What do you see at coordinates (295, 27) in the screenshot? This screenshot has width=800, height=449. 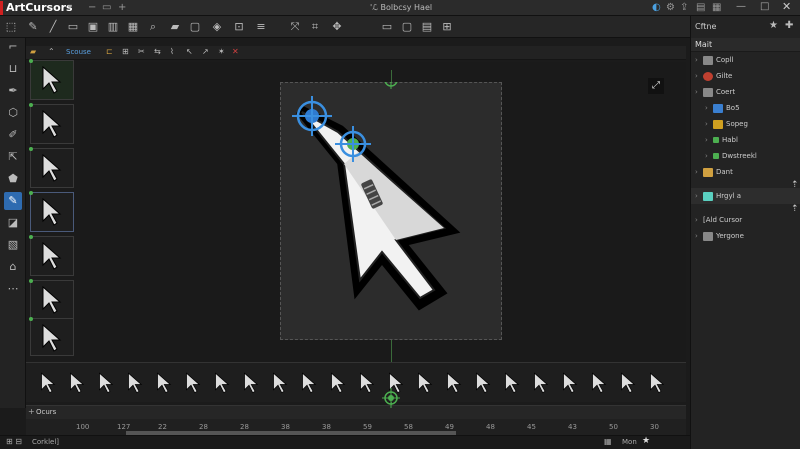 I see `eyedropper-icon: ⤧` at bounding box center [295, 27].